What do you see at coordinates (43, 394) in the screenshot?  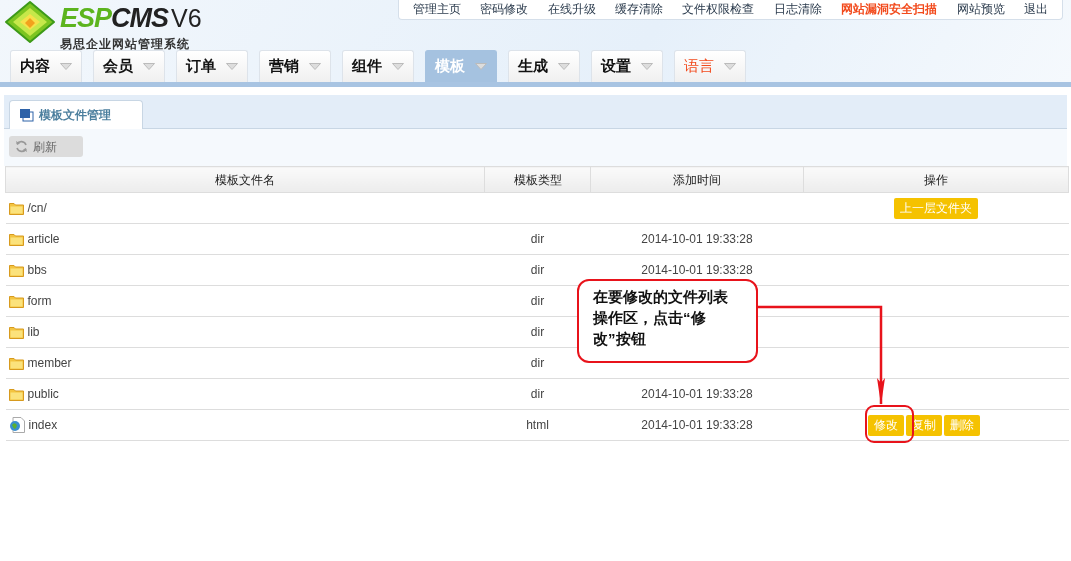 I see `file-name: public` at bounding box center [43, 394].